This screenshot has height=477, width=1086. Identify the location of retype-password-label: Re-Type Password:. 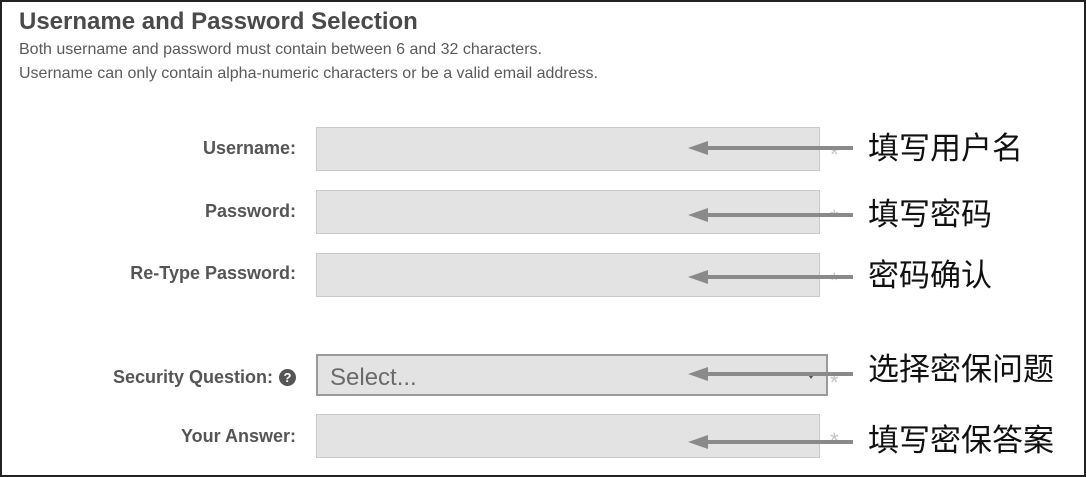
(213, 273).